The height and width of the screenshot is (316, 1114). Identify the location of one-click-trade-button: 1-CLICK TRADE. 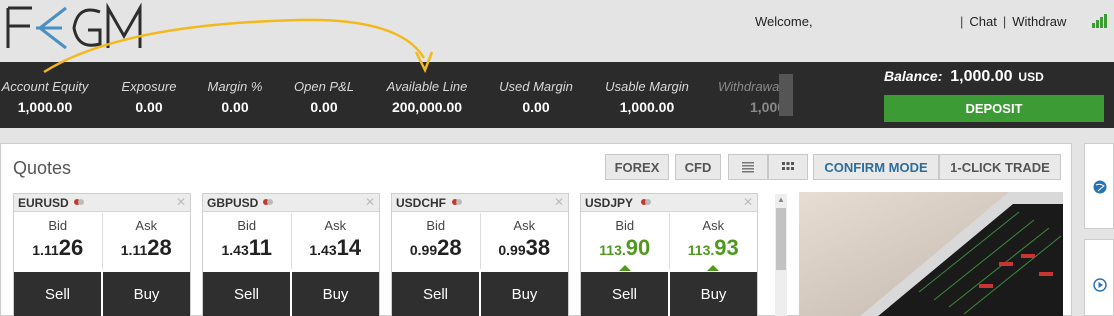
(1000, 167).